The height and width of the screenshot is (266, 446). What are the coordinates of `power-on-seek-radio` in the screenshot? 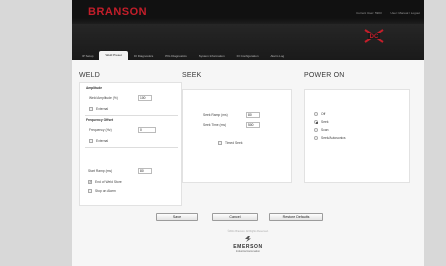 It's located at (316, 122).